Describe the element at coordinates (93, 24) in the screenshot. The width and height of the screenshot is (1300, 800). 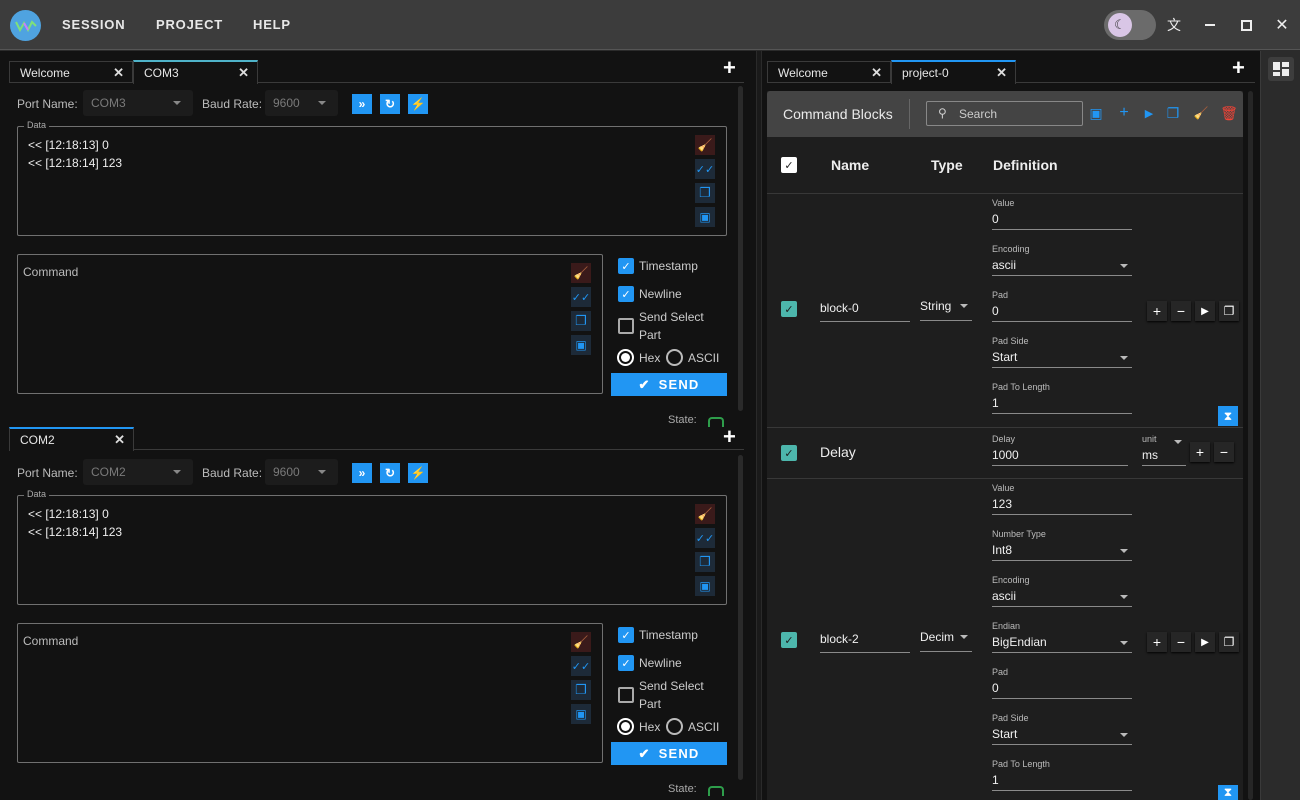
I see `menu-session: SESSION` at that location.